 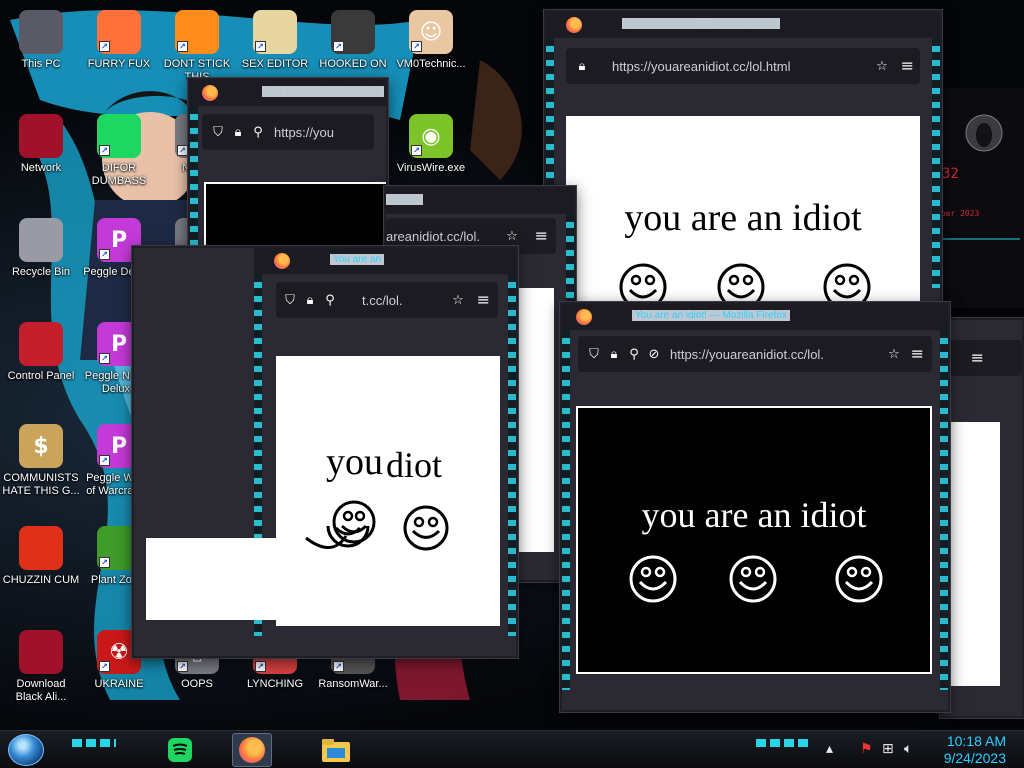 What do you see at coordinates (654, 354) in the screenshot?
I see `tracking-off-icon: ⊘` at bounding box center [654, 354].